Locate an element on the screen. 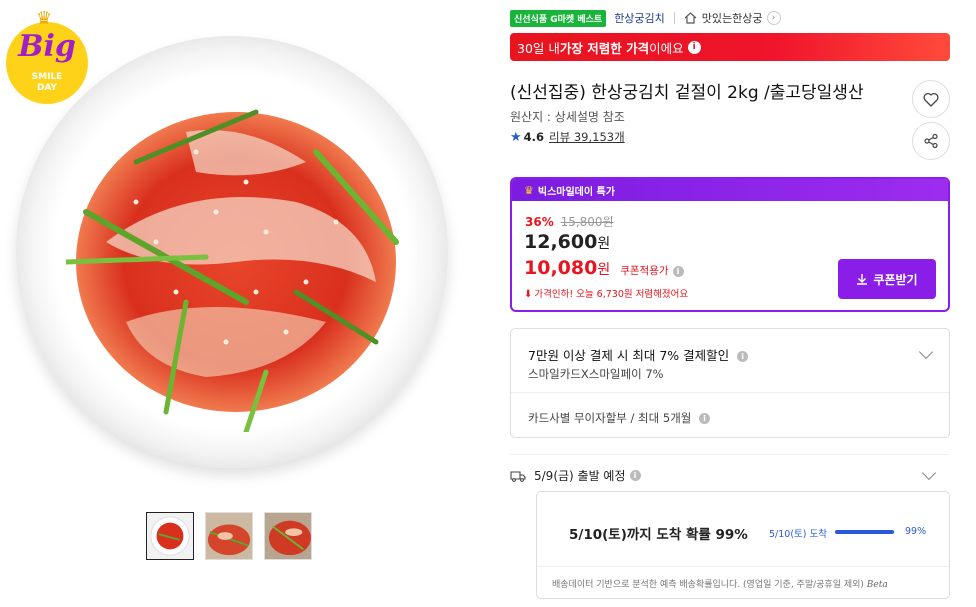 The image size is (976, 607). badge-smile-text: SMILE is located at coordinates (47, 77).